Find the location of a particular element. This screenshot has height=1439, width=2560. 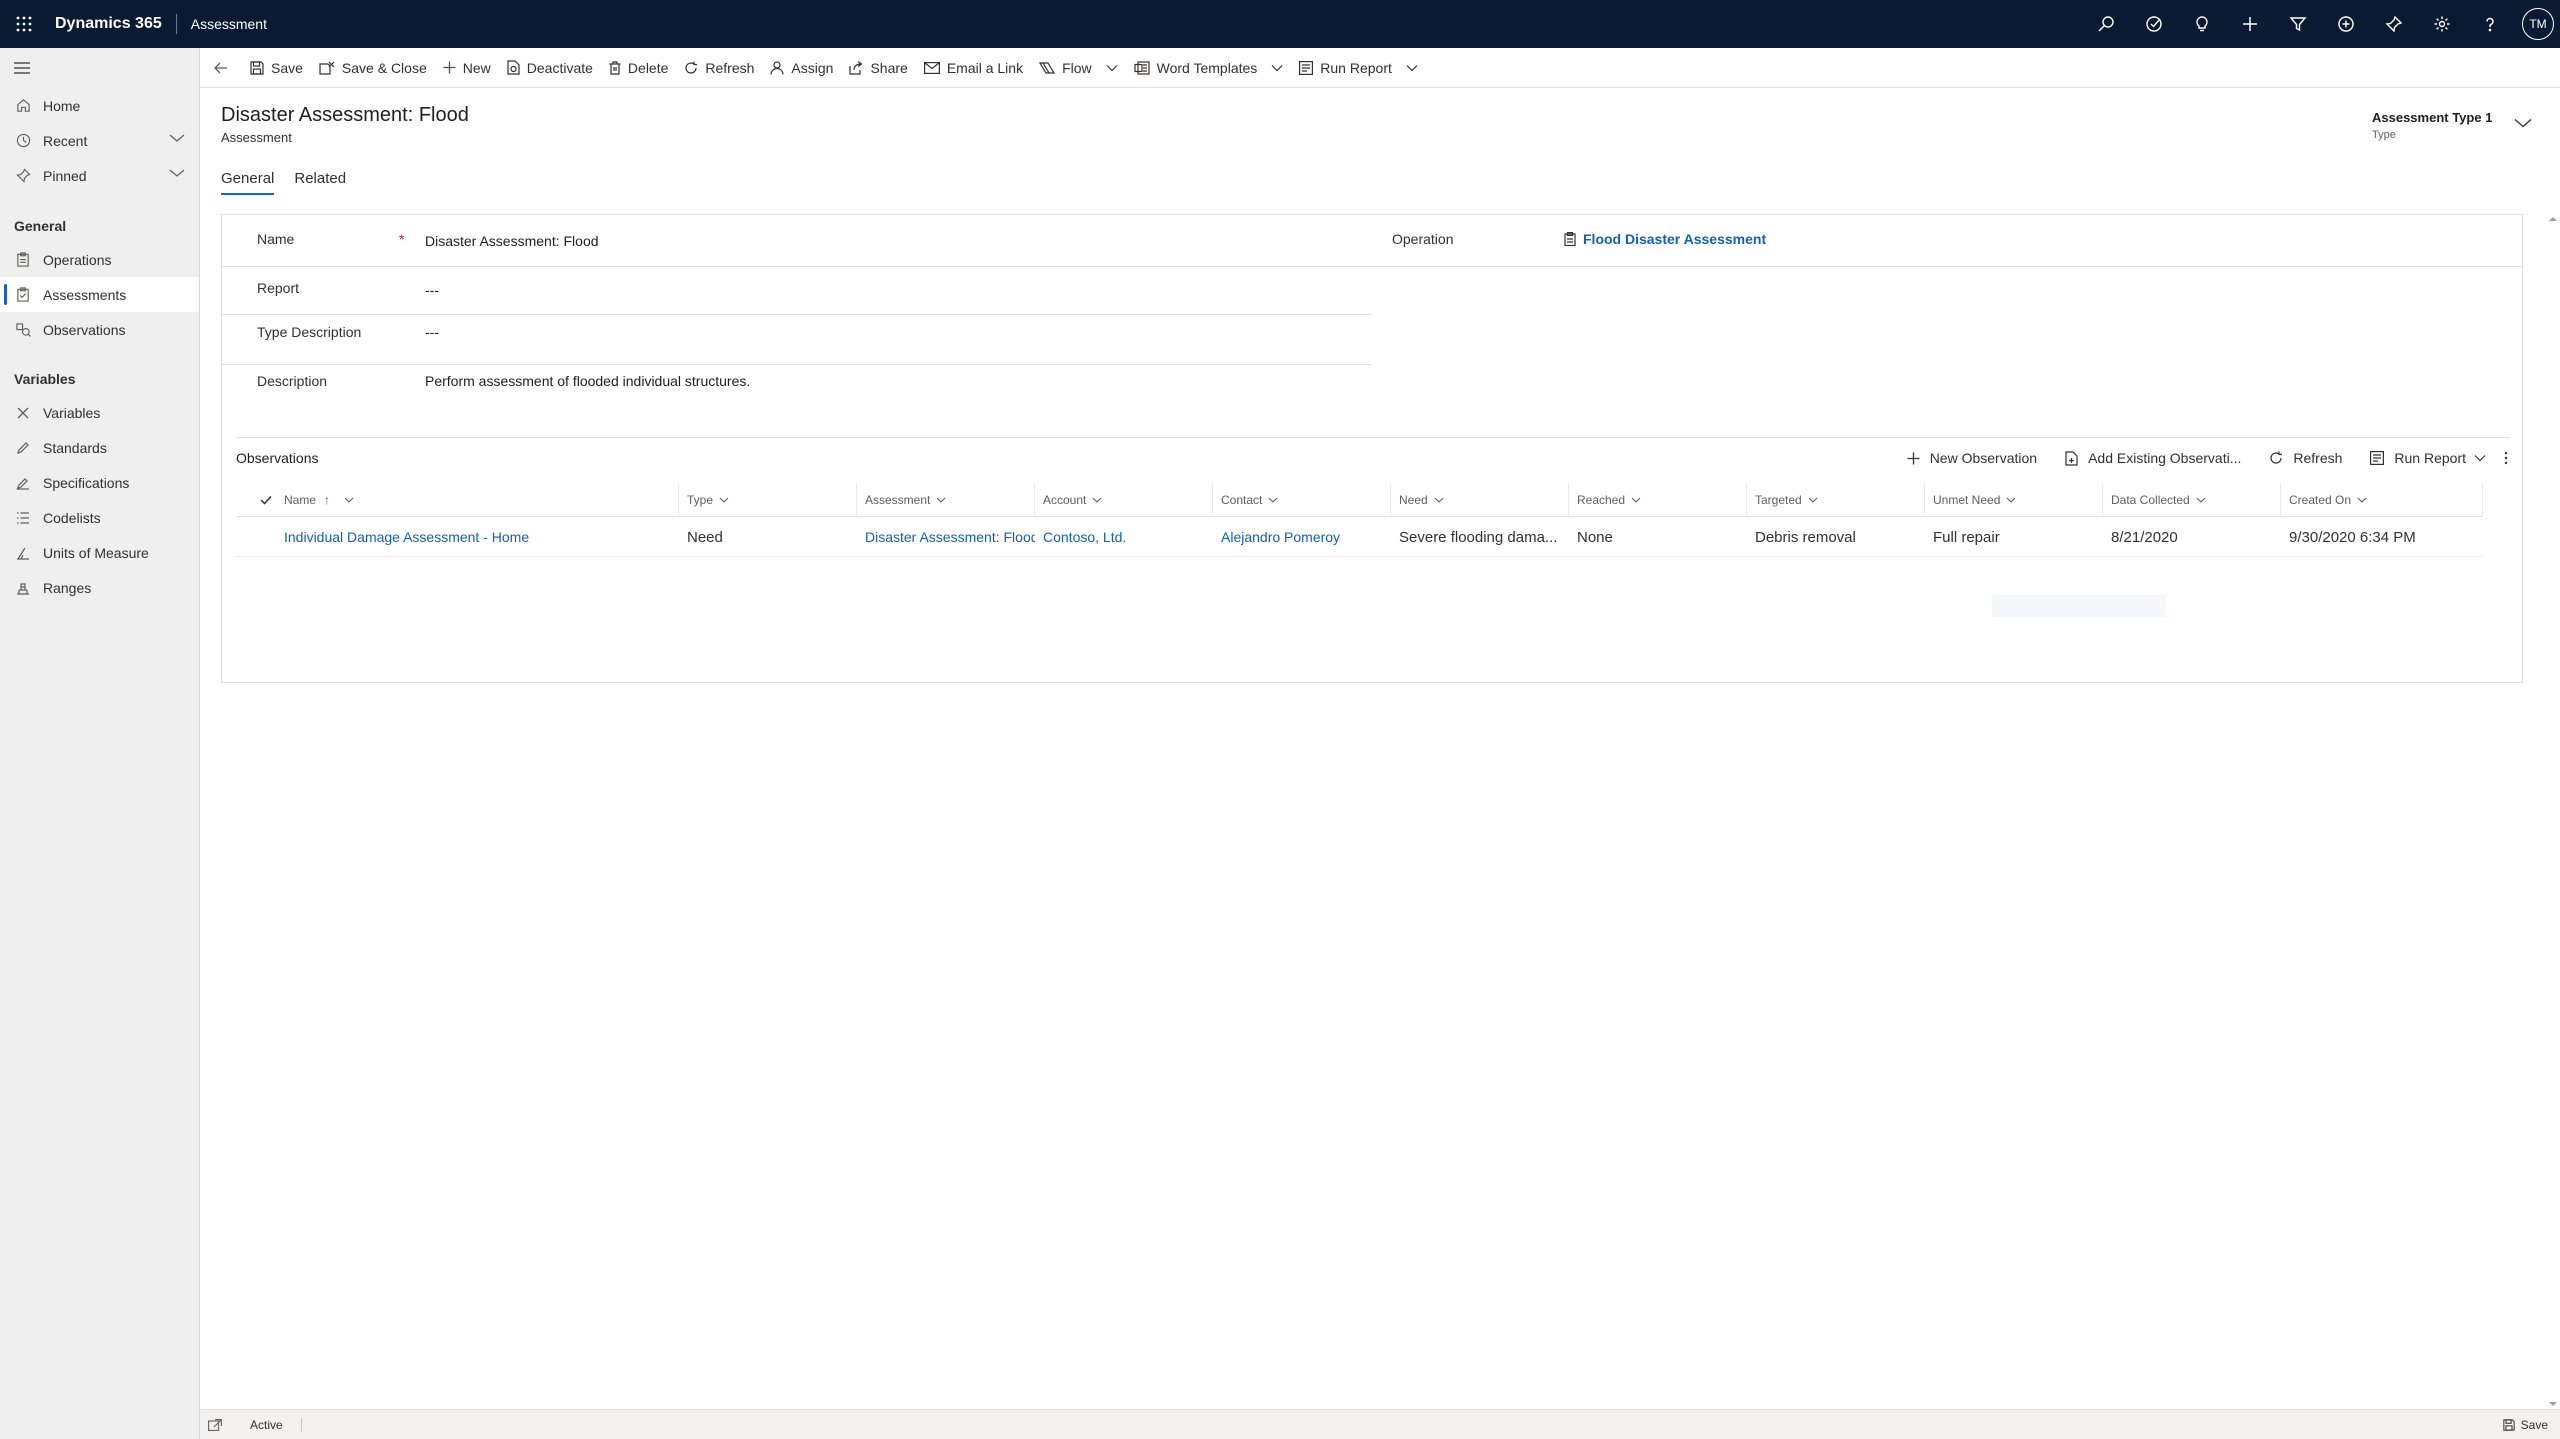

sidebar-item-home: Home is located at coordinates (99, 105).